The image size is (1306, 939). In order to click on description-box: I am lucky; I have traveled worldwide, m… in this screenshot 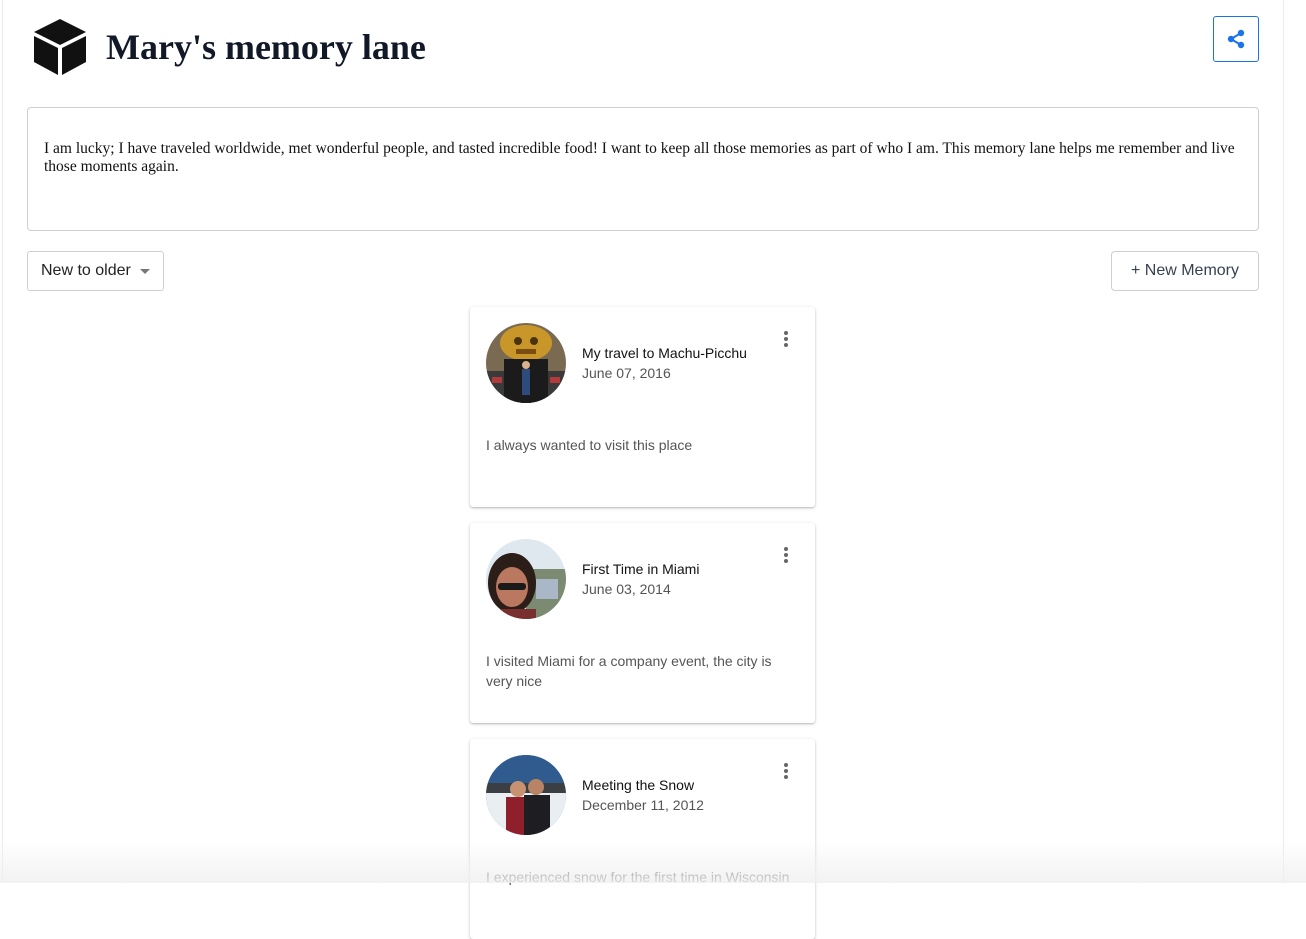, I will do `click(643, 169)`.